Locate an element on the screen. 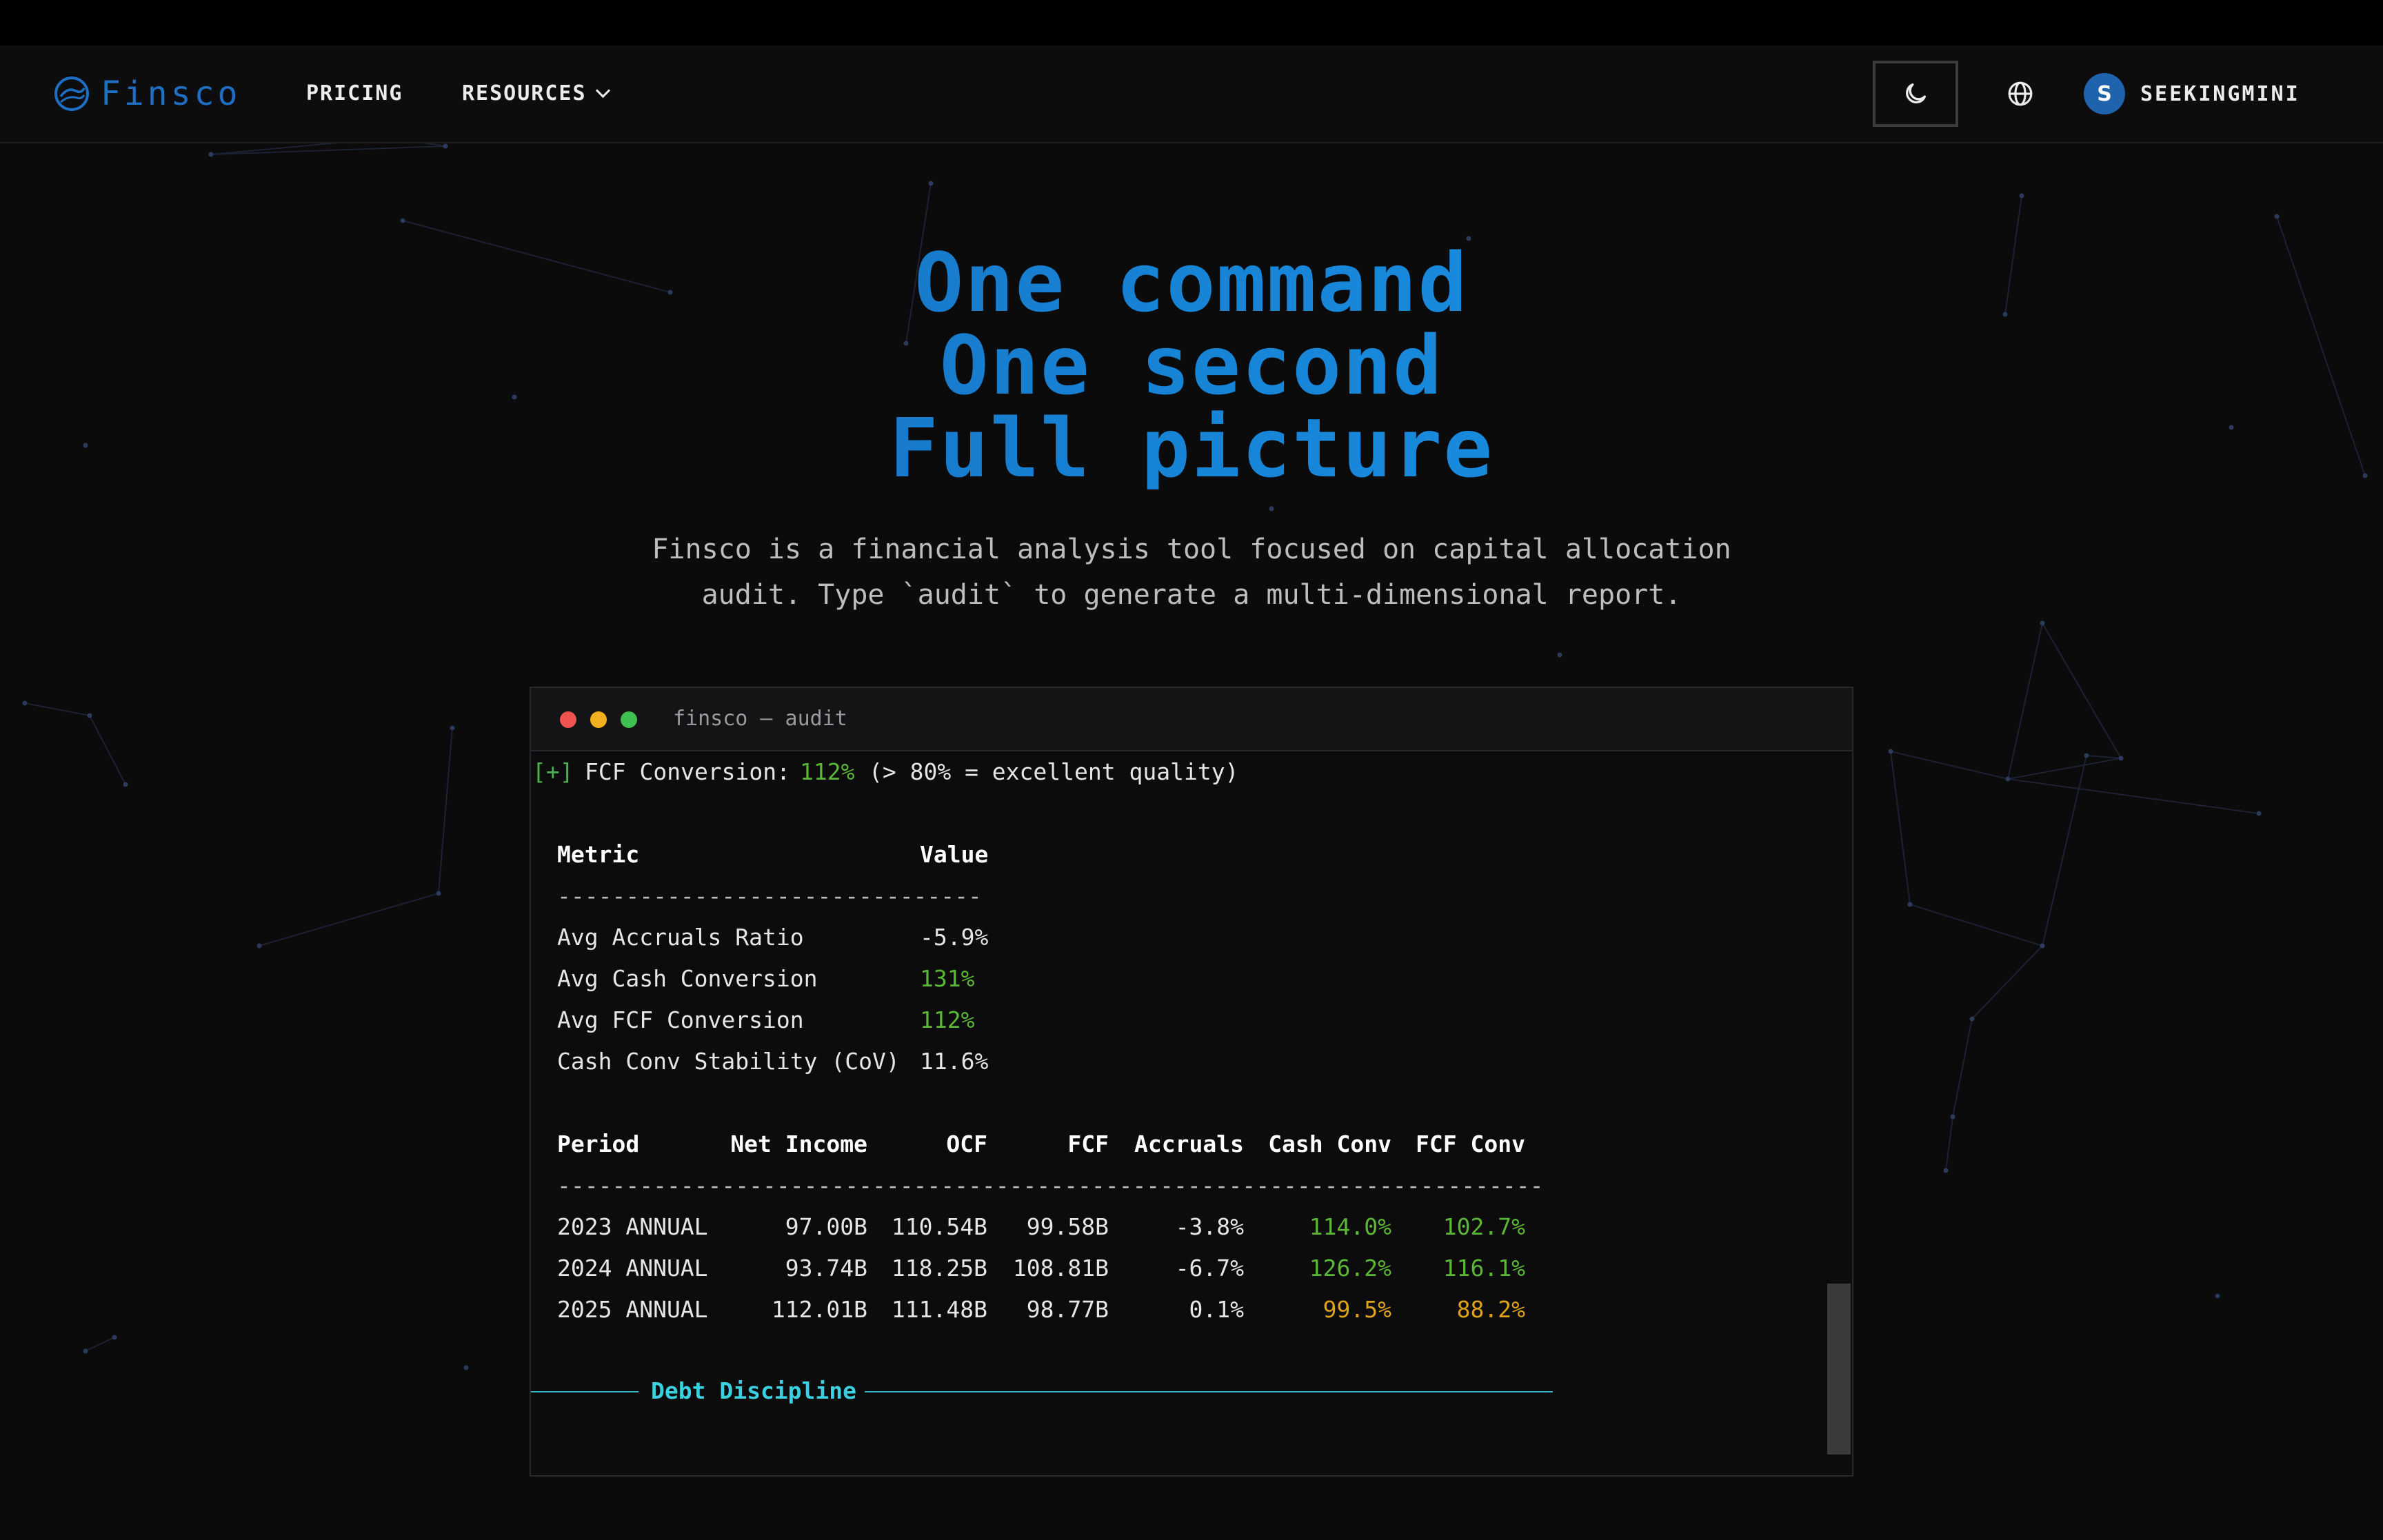  fcf-label: FCF Conversion: is located at coordinates (688, 772).